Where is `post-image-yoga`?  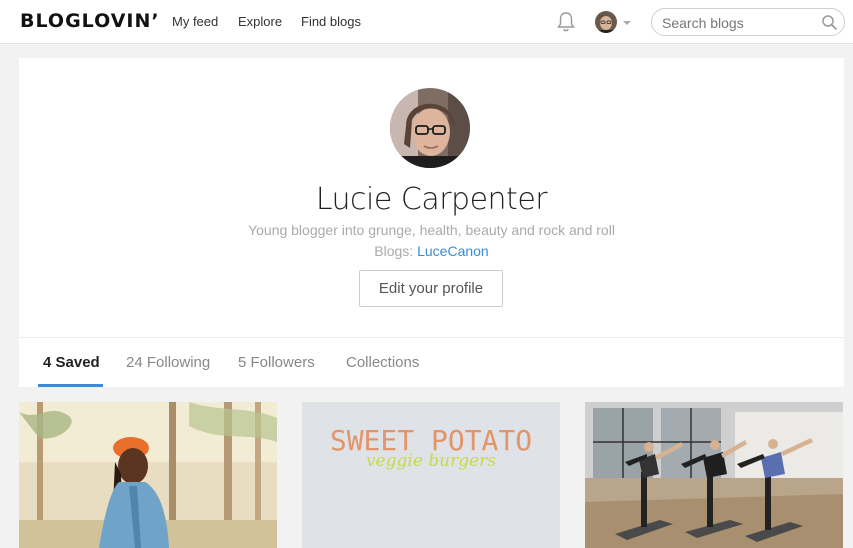 post-image-yoga is located at coordinates (714, 475).